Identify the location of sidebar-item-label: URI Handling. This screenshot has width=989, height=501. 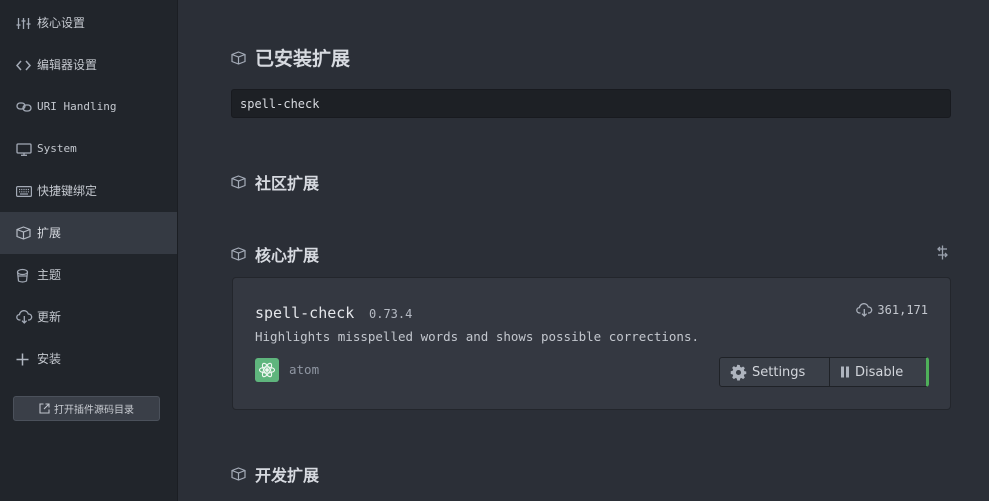
(77, 106).